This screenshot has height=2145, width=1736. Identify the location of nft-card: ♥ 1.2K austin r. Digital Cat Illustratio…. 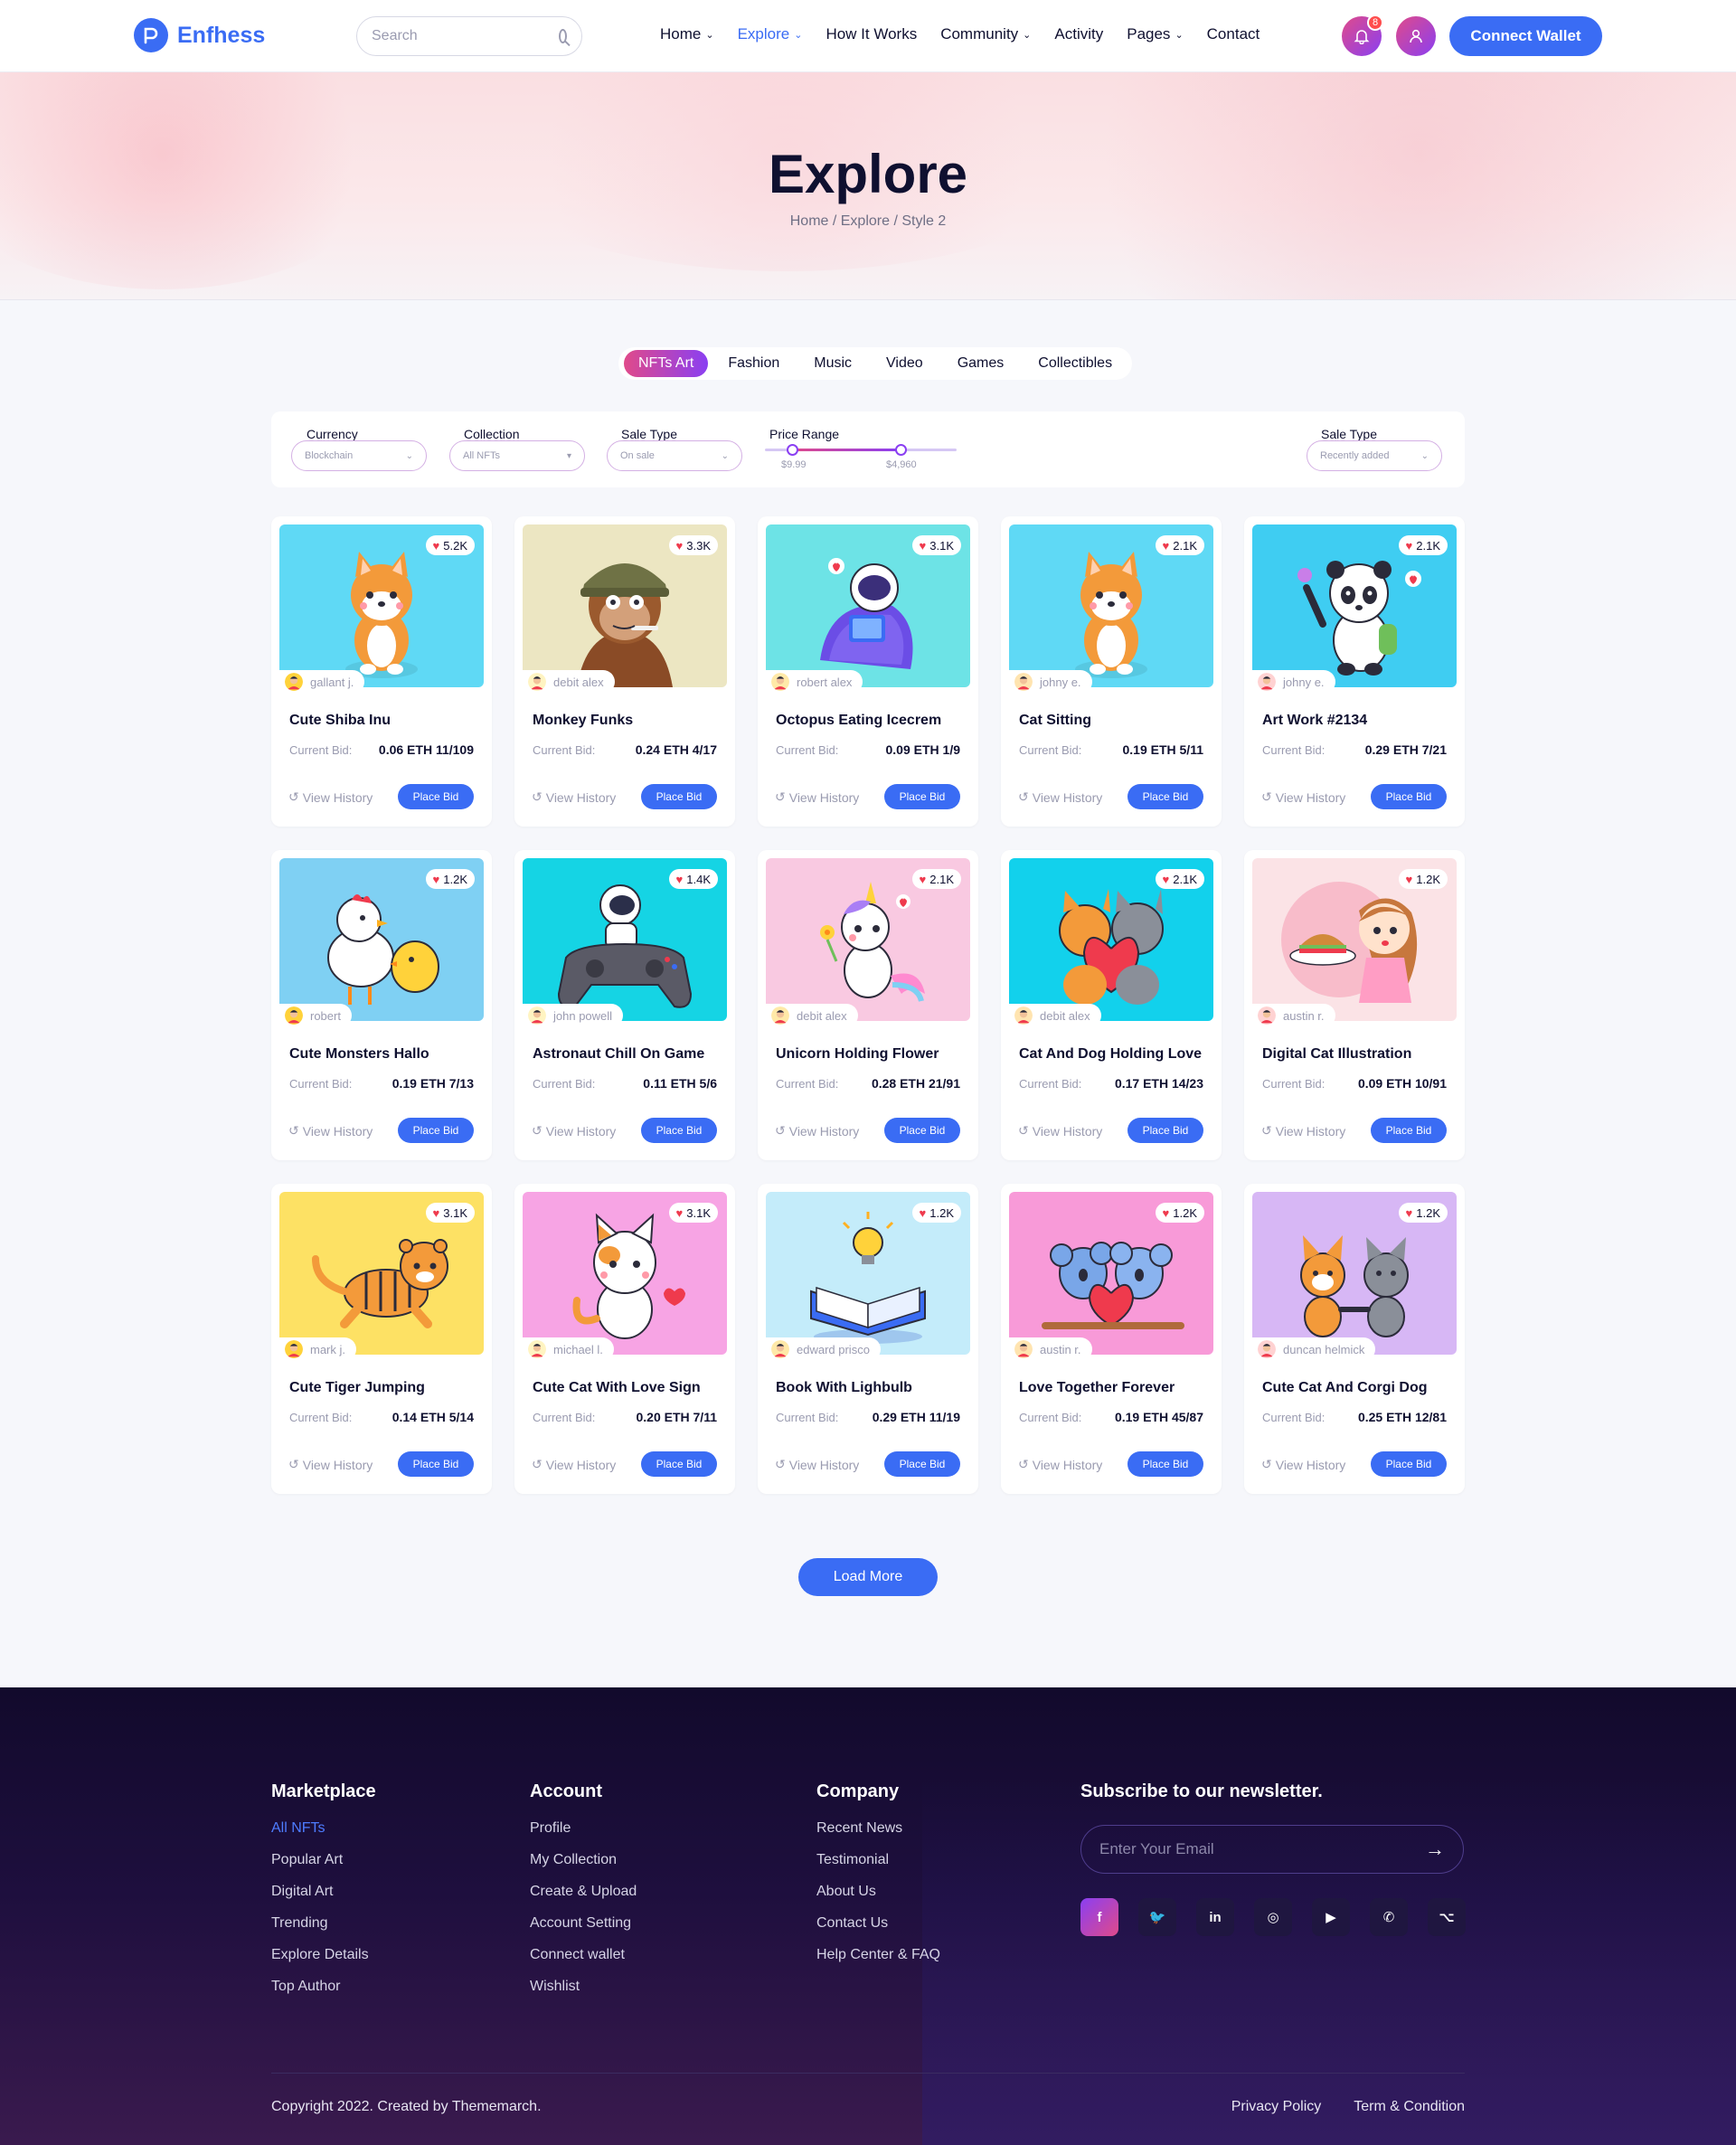
(1355, 1005).